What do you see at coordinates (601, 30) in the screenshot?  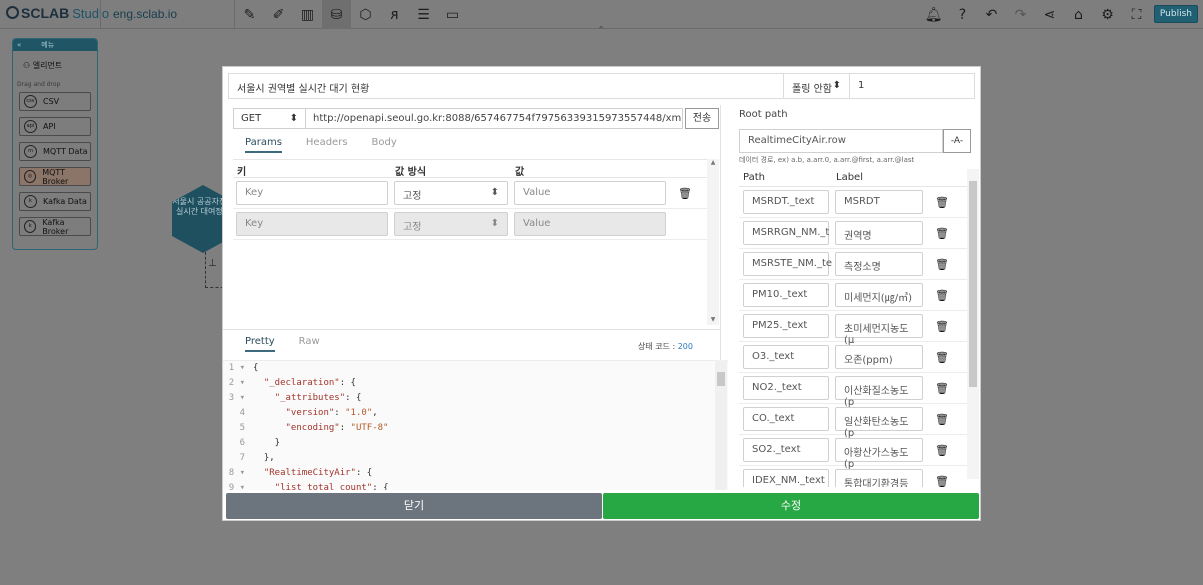 I see `panel-toggle-handle: ⌃` at bounding box center [601, 30].